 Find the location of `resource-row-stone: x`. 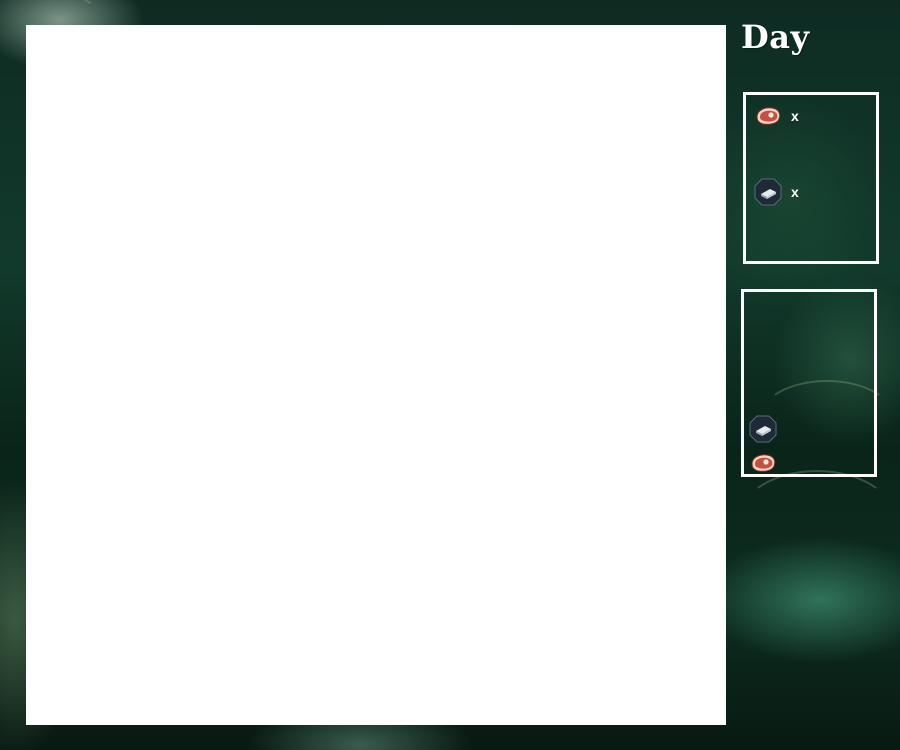

resource-row-stone: x is located at coordinates (776, 192).